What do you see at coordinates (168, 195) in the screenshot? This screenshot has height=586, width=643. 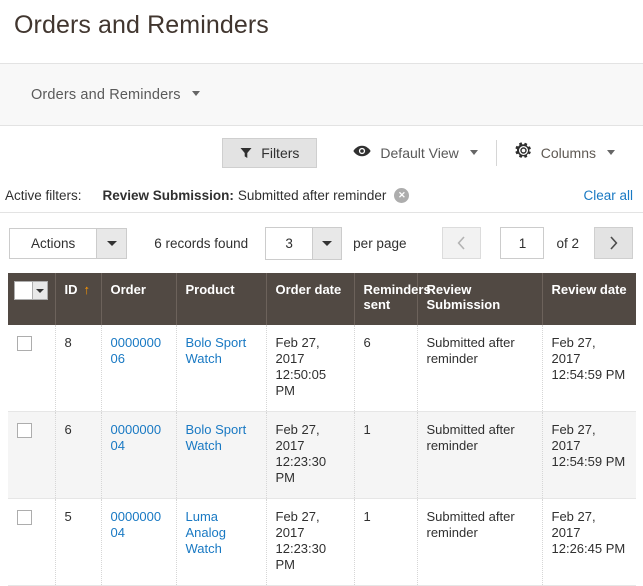 I see `active-filter-chip-label: Review Submission:` at bounding box center [168, 195].